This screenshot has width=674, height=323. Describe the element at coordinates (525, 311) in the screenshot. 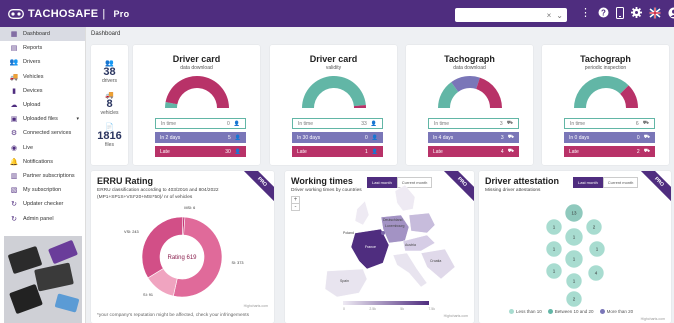

I see `legend-item: Less than 10` at that location.